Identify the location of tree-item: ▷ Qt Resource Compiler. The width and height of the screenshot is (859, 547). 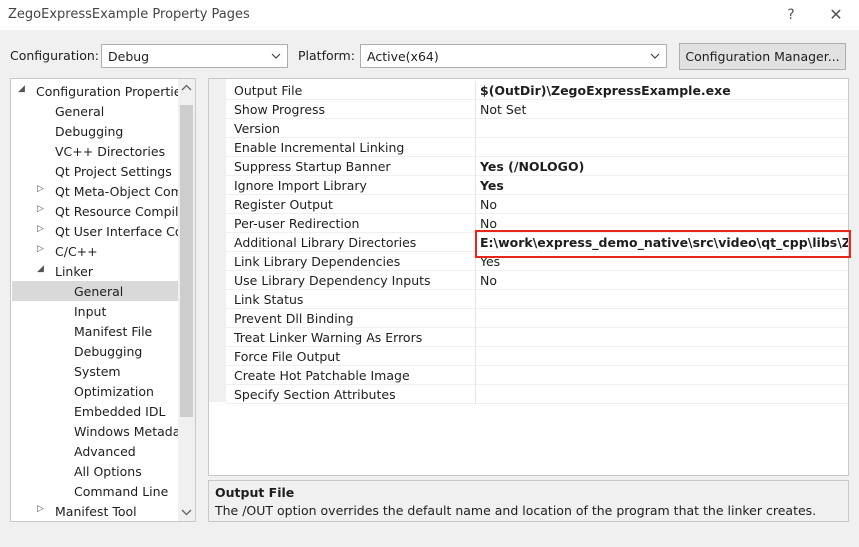
(95, 211).